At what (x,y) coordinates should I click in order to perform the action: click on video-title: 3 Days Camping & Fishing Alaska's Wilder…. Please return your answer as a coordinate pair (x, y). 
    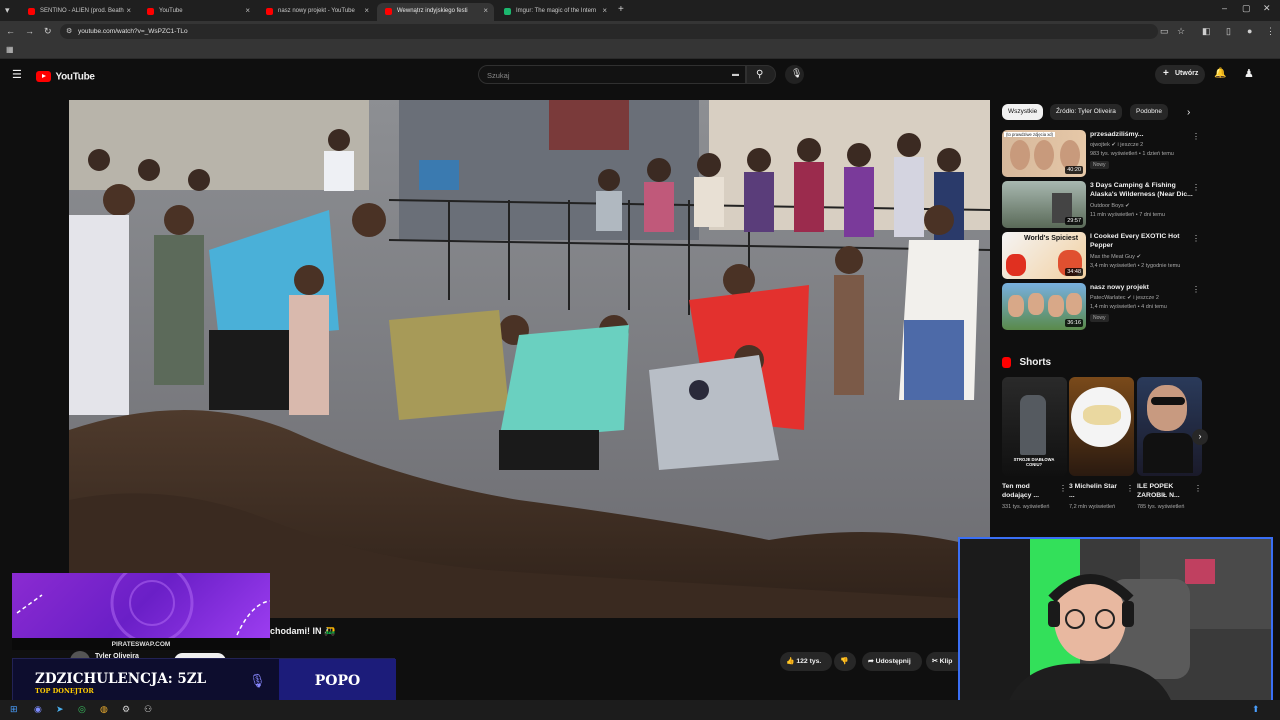
    Looking at the image, I should click on (1141, 190).